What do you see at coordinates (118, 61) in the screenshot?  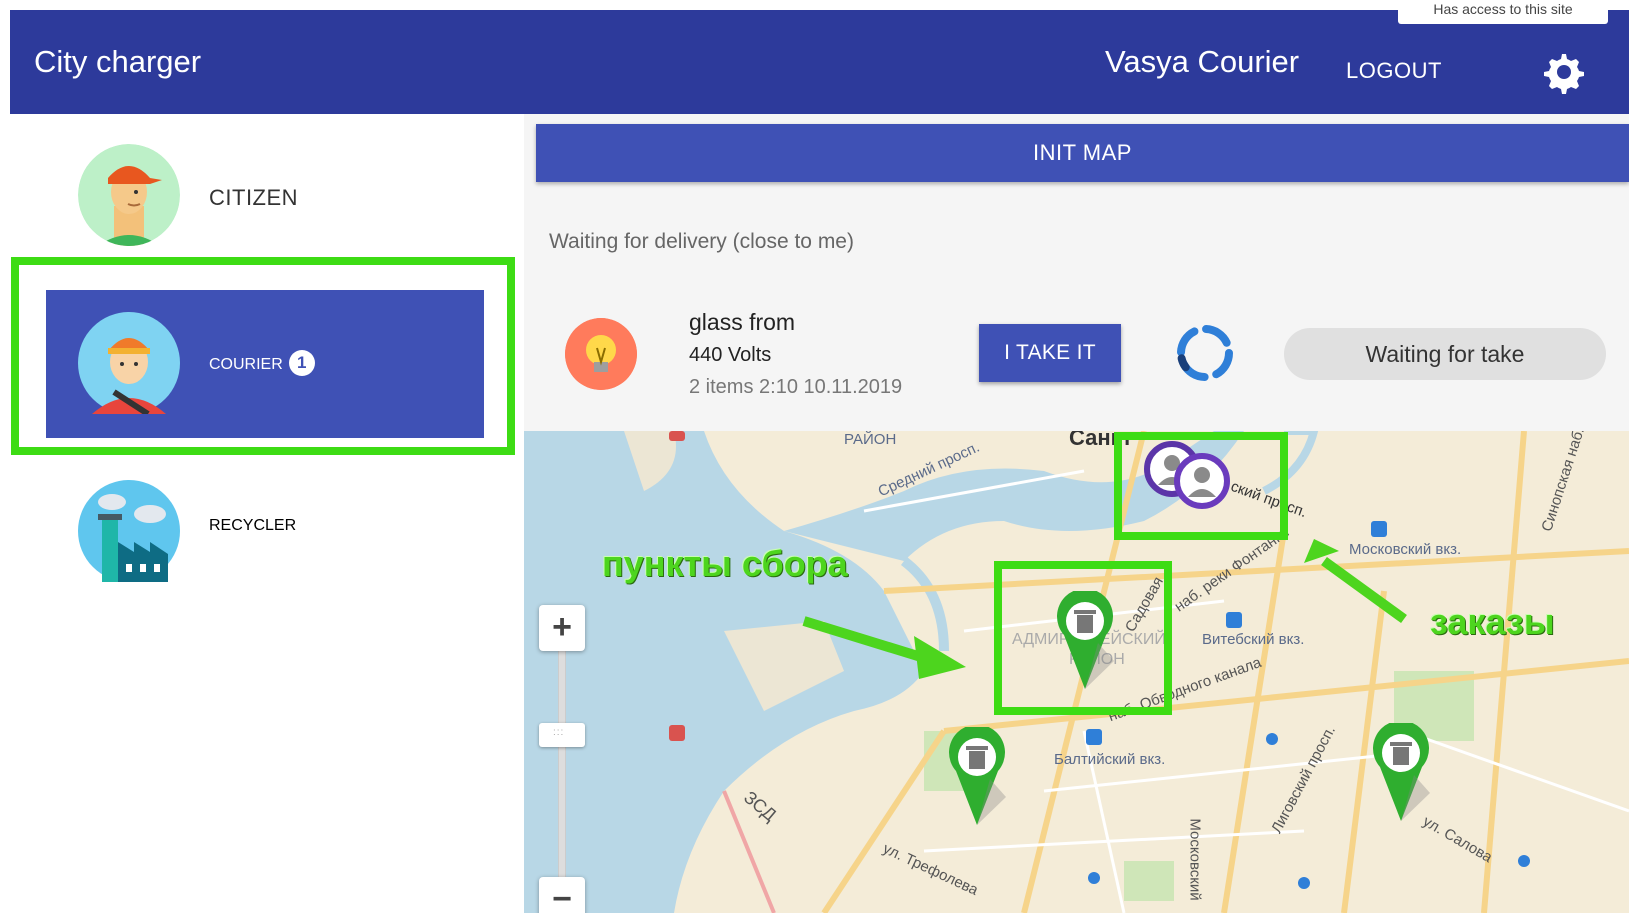 I see `app-title: City charger` at bounding box center [118, 61].